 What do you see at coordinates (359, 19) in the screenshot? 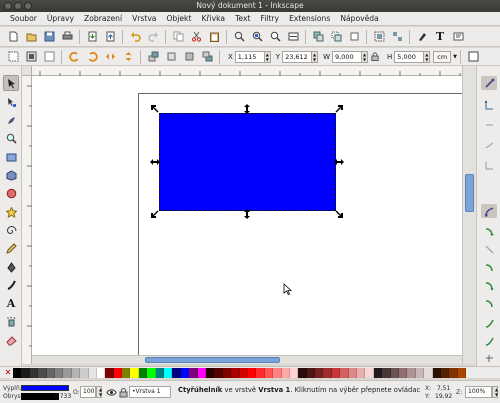
I see `menu-help: Nápověda` at bounding box center [359, 19].